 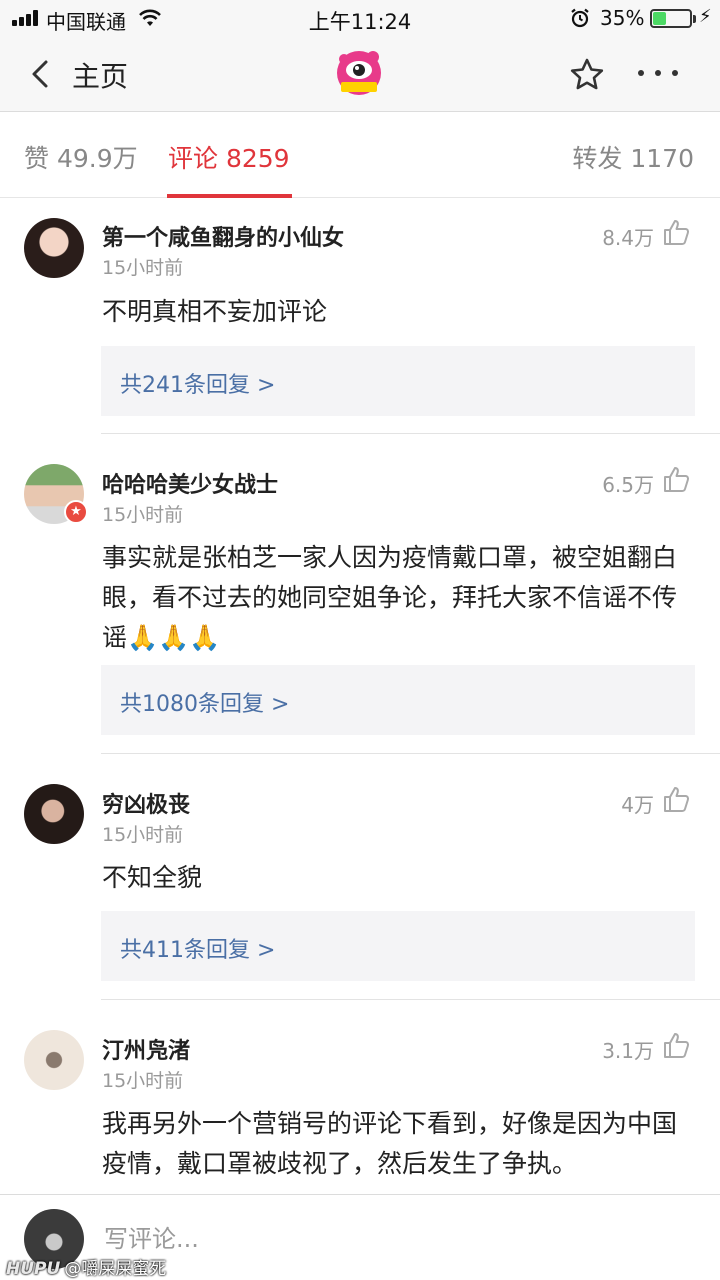 What do you see at coordinates (633, 157) in the screenshot?
I see `tab-reposts: 转发 1170` at bounding box center [633, 157].